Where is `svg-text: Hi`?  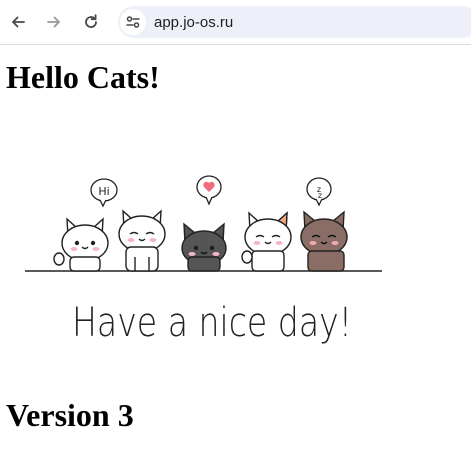 svg-text: Hi is located at coordinates (103, 191).